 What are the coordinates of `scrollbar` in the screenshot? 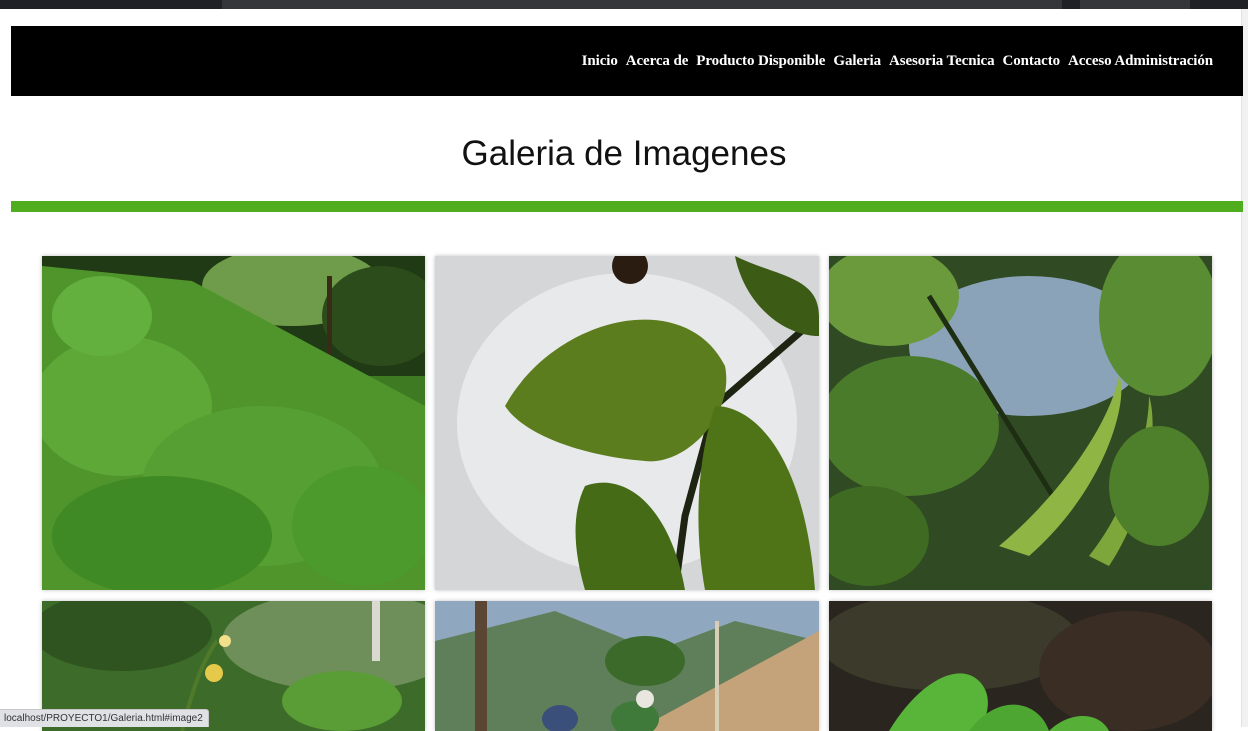 It's located at (1244, 368).